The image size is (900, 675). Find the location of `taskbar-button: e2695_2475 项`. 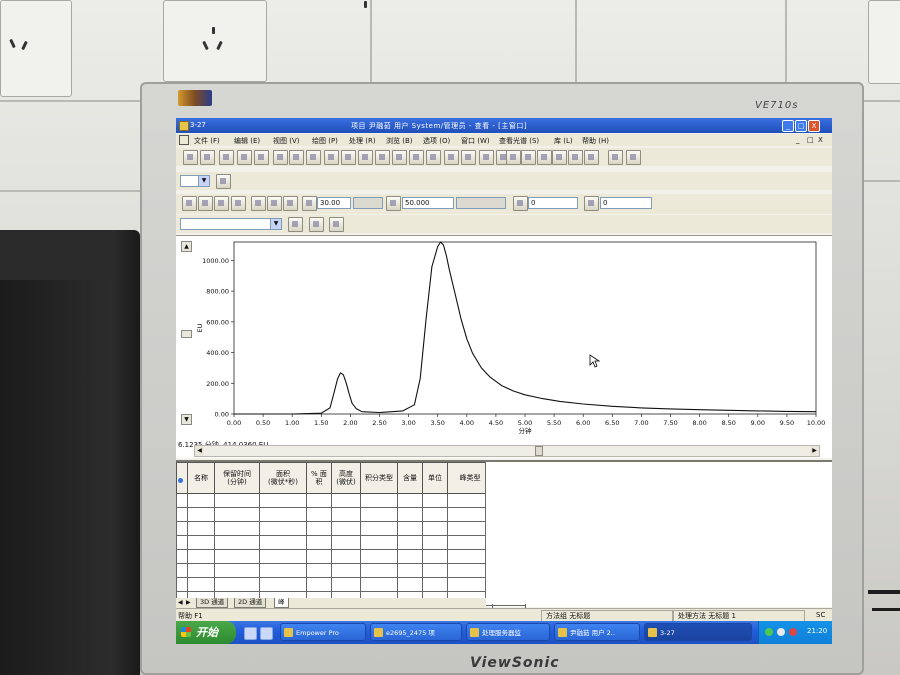

taskbar-button: e2695_2475 项 is located at coordinates (416, 632).